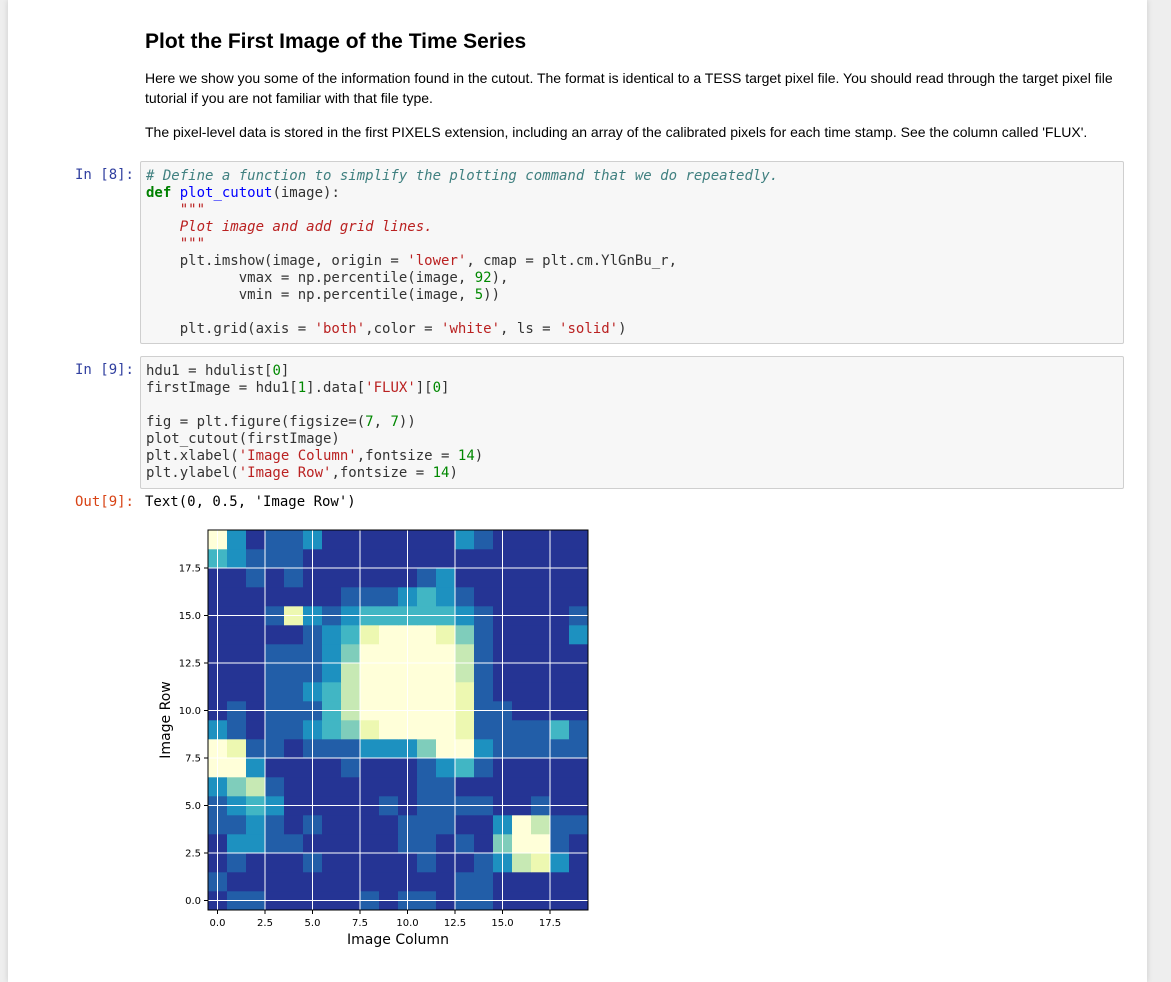 The width and height of the screenshot is (1171, 982). What do you see at coordinates (530, 329) in the screenshot?
I see `code-token: , ls =` at bounding box center [530, 329].